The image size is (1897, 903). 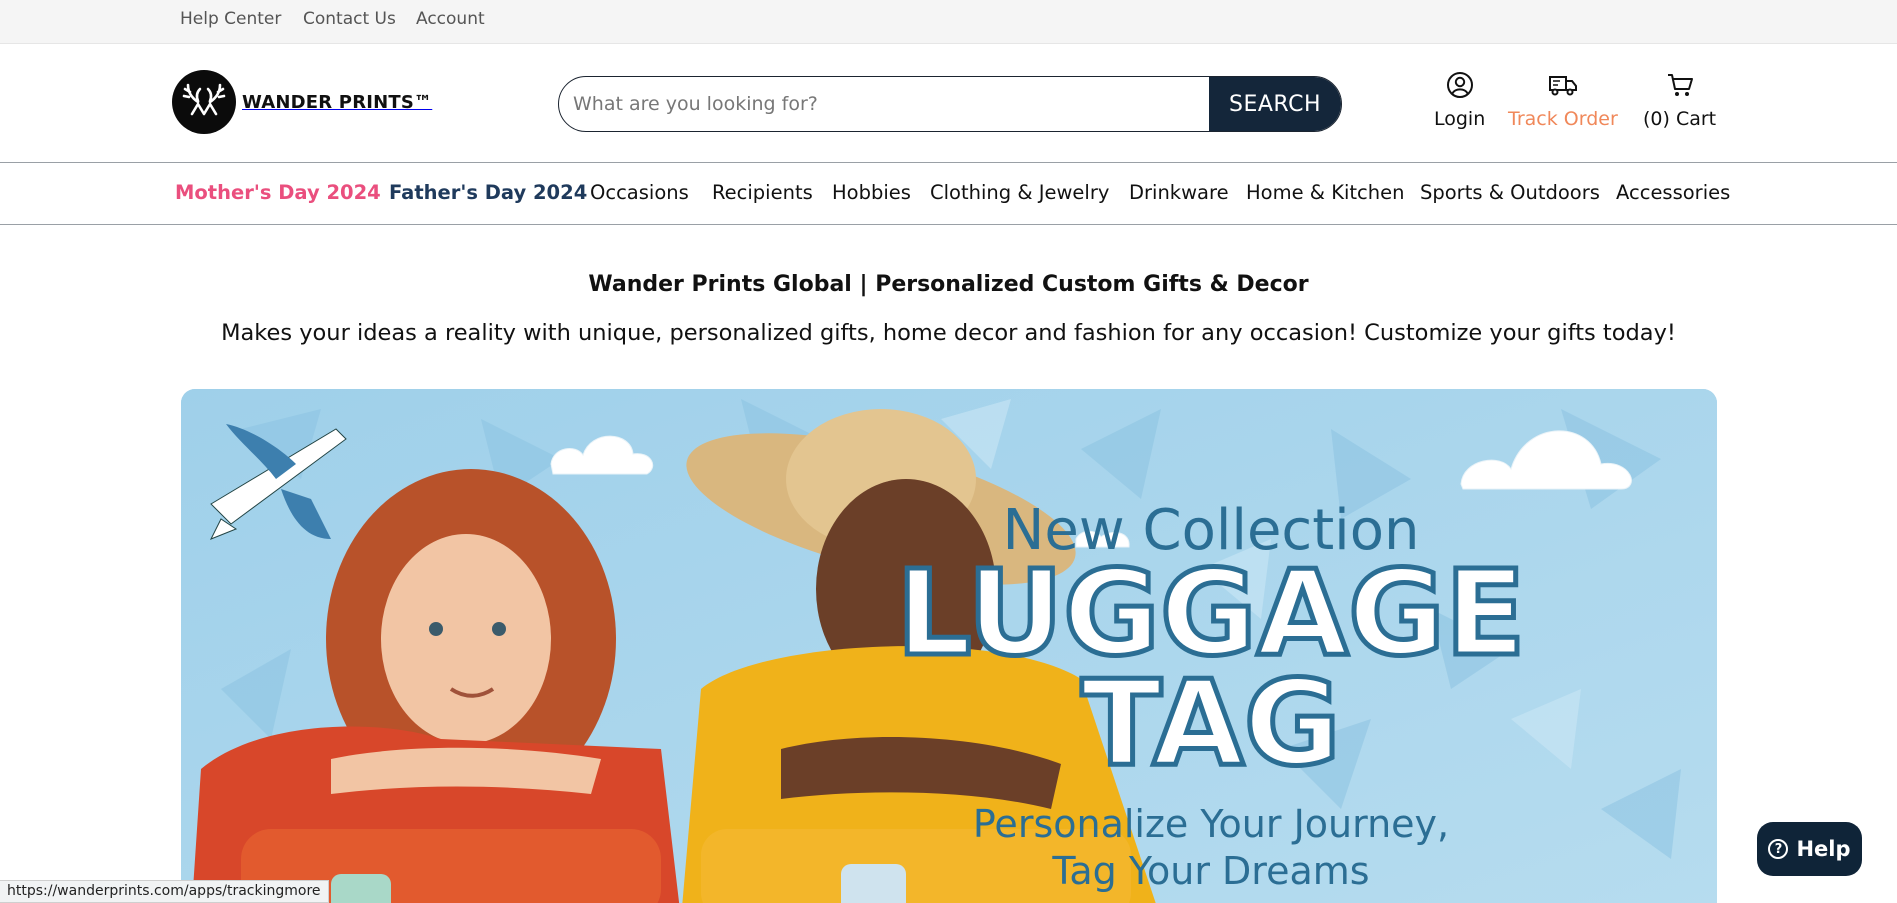 What do you see at coordinates (1680, 85) in the screenshot?
I see `shopping-cart-icon` at bounding box center [1680, 85].